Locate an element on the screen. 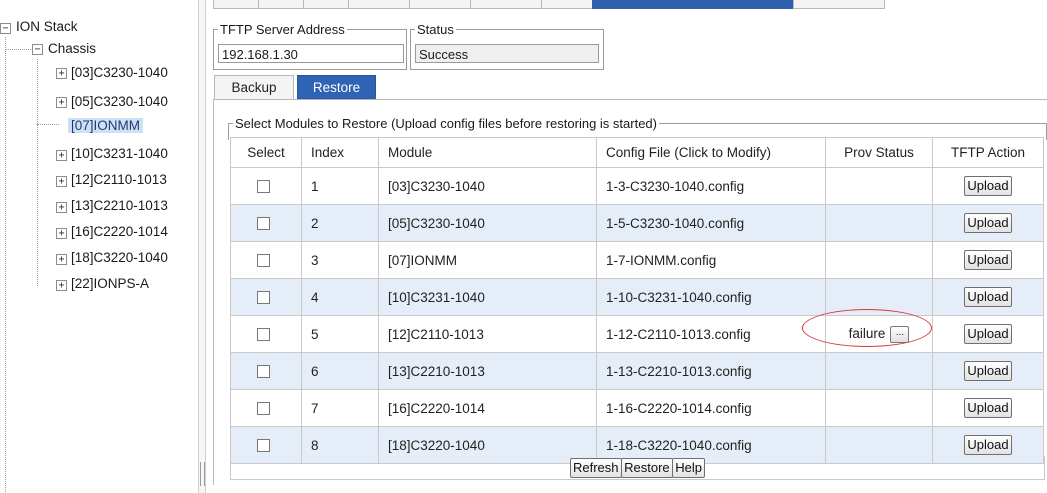  top-tab-active is located at coordinates (693, 4).